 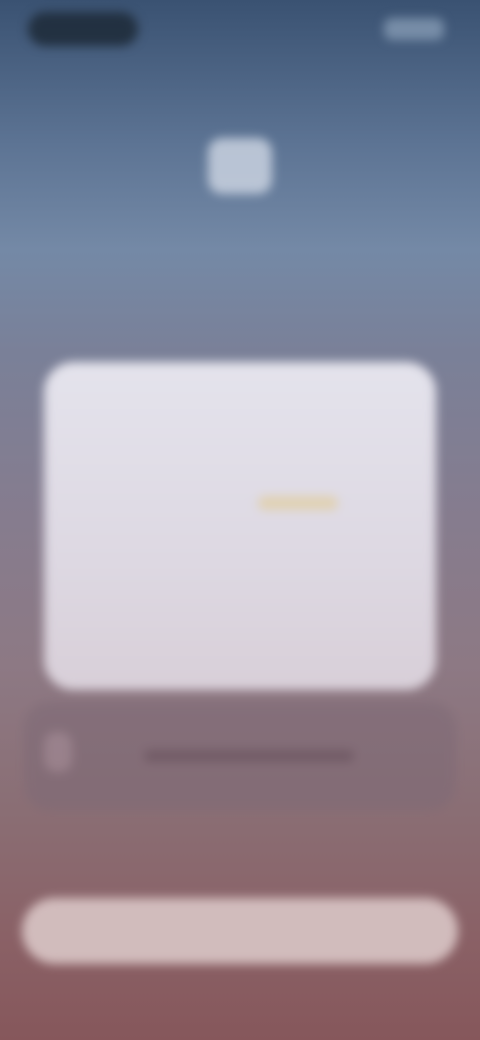 I want to click on card-link, so click(x=240, y=640).